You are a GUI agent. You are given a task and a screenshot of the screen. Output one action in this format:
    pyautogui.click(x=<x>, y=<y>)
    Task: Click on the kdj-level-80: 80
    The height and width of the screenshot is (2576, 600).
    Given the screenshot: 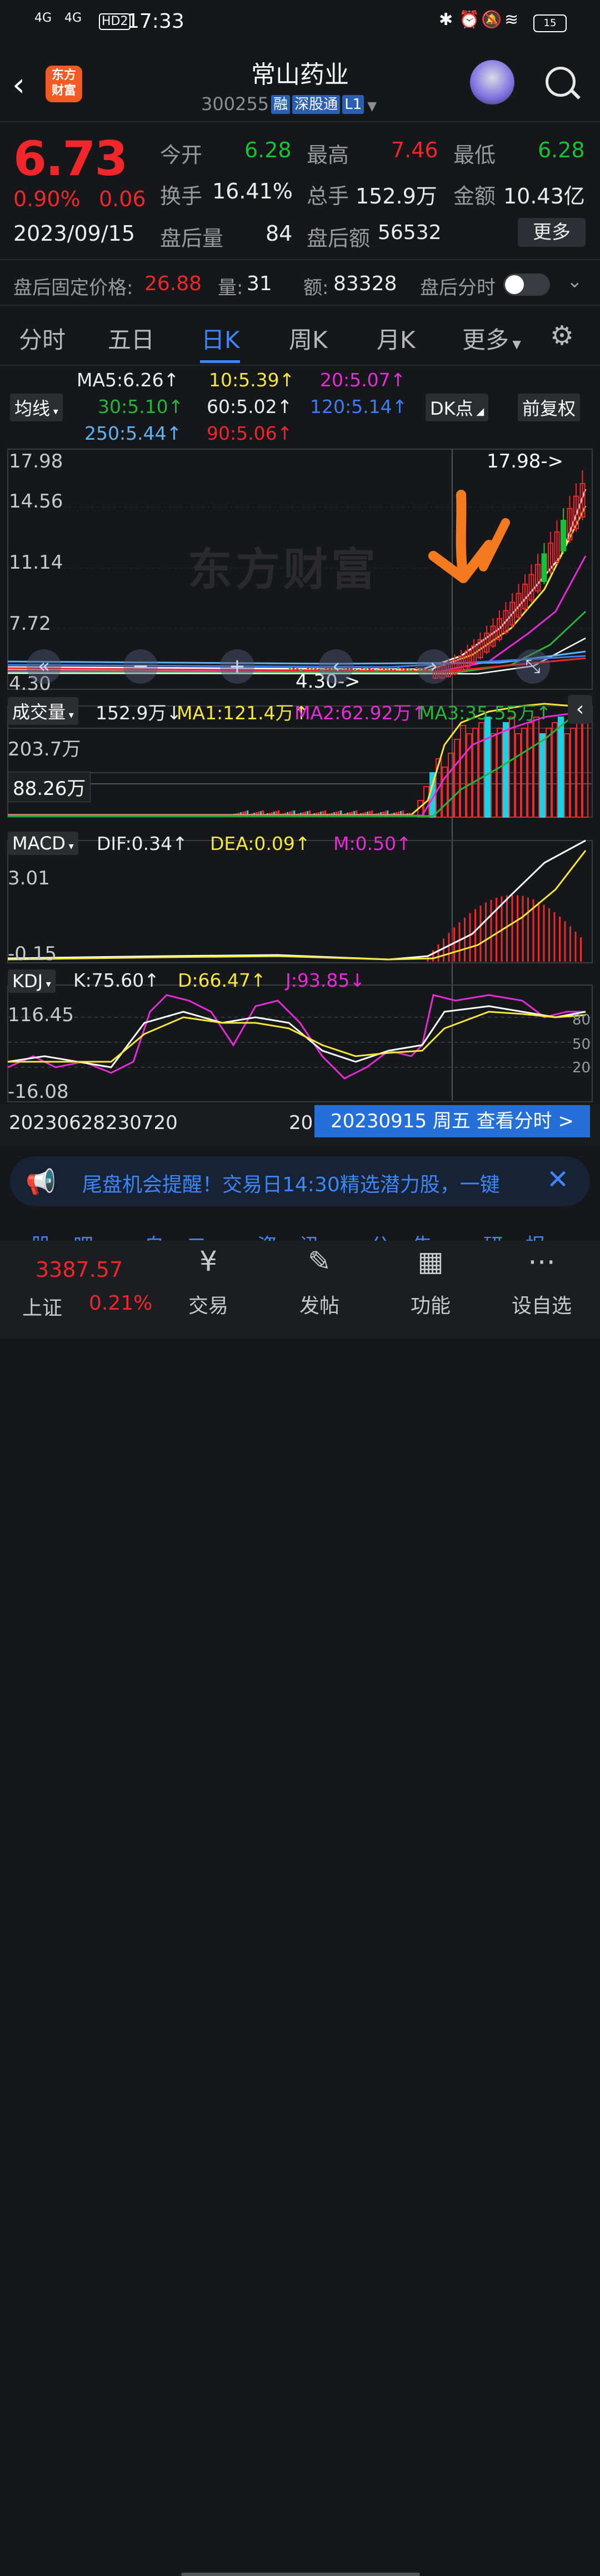 What is the action you would take?
    pyautogui.click(x=581, y=1020)
    